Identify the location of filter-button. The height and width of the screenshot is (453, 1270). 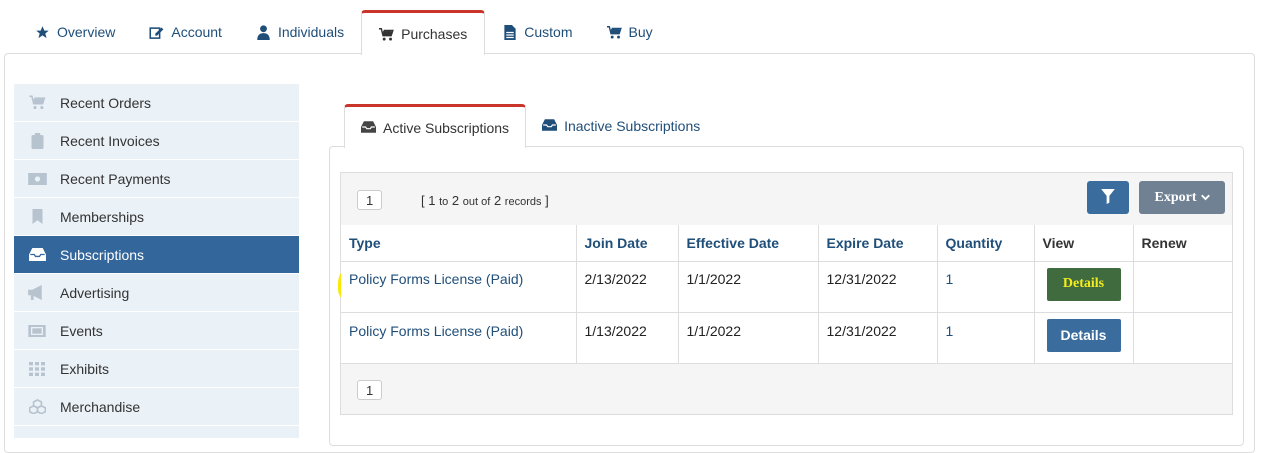
(1108, 197).